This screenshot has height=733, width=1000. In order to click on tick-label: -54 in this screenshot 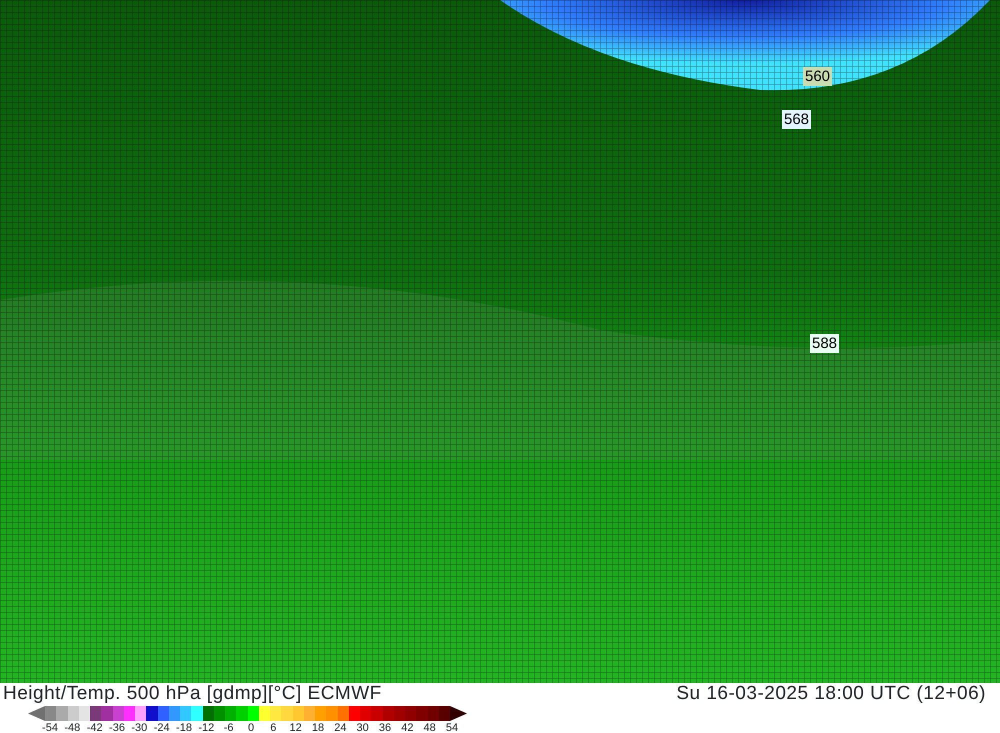, I will do `click(50, 727)`.